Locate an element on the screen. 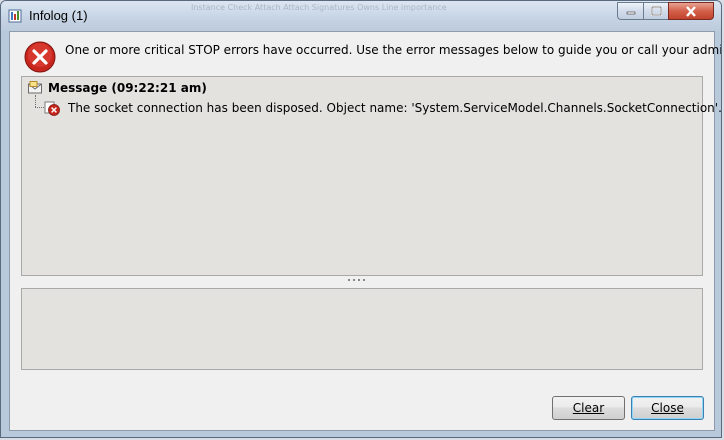 The height and width of the screenshot is (440, 724). close-icon is located at coordinates (691, 11).